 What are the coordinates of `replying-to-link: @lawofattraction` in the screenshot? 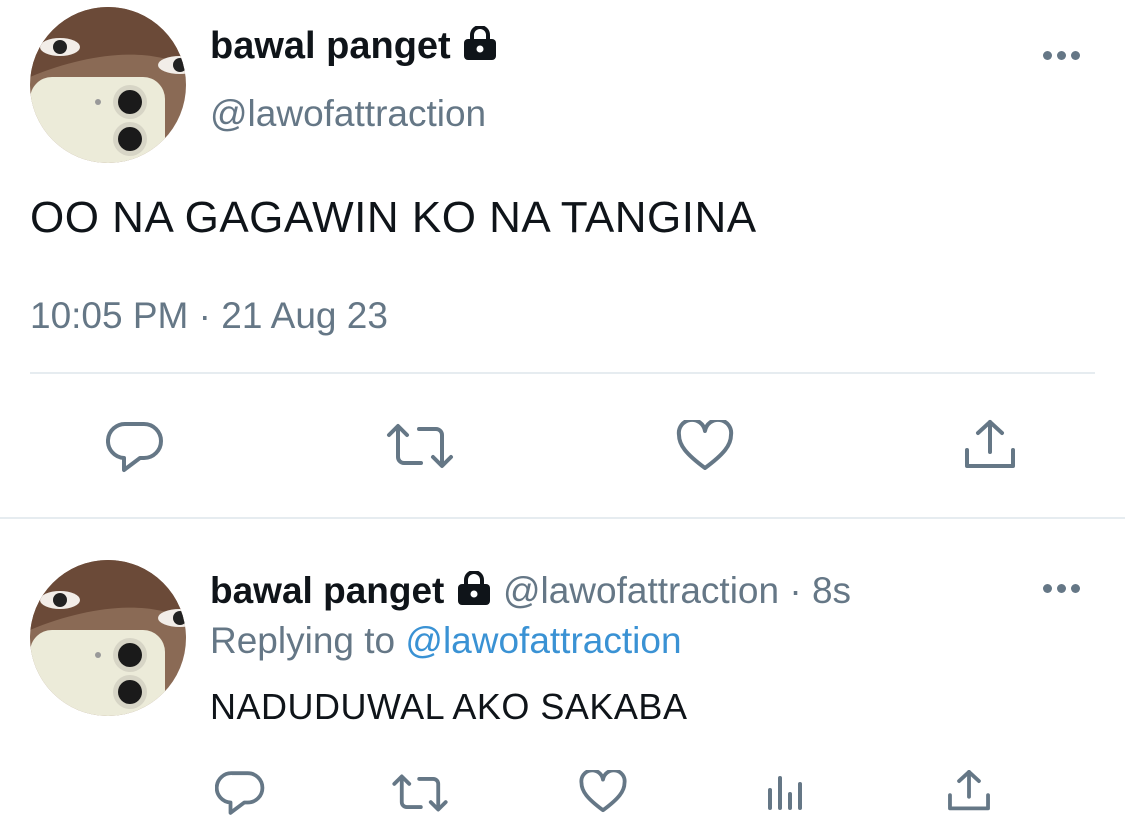 It's located at (543, 640).